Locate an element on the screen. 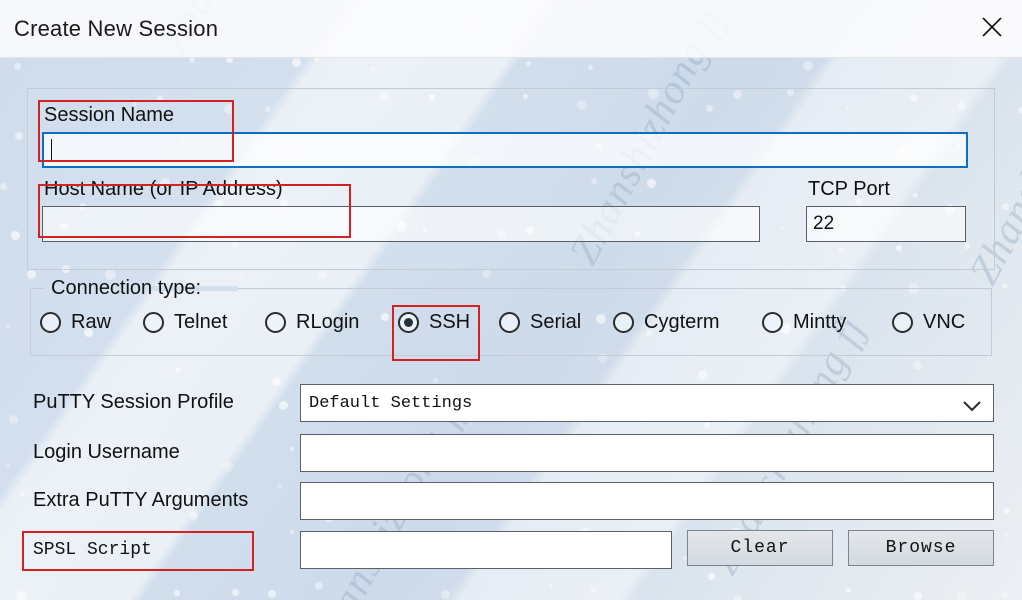 The width and height of the screenshot is (1022, 600). session-name-input is located at coordinates (505, 150).